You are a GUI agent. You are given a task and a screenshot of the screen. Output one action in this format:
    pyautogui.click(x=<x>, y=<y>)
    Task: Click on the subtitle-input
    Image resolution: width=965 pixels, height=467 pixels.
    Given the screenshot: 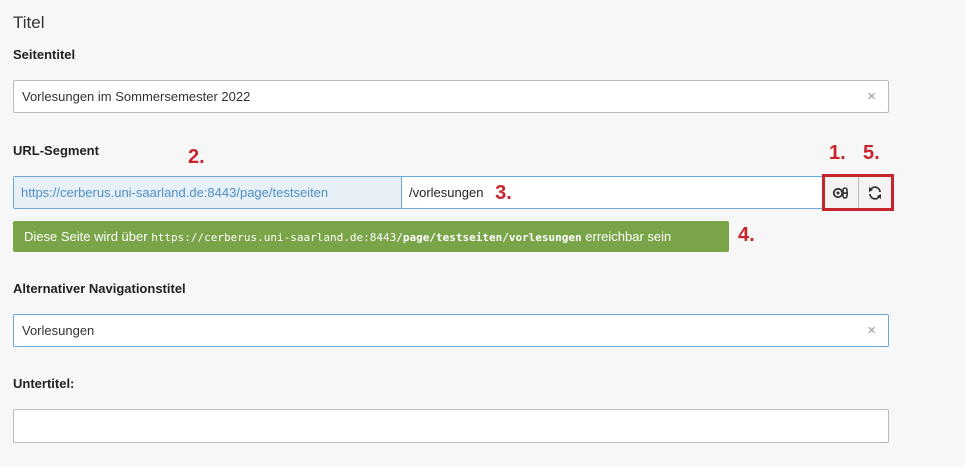 What is the action you would take?
    pyautogui.click(x=451, y=426)
    